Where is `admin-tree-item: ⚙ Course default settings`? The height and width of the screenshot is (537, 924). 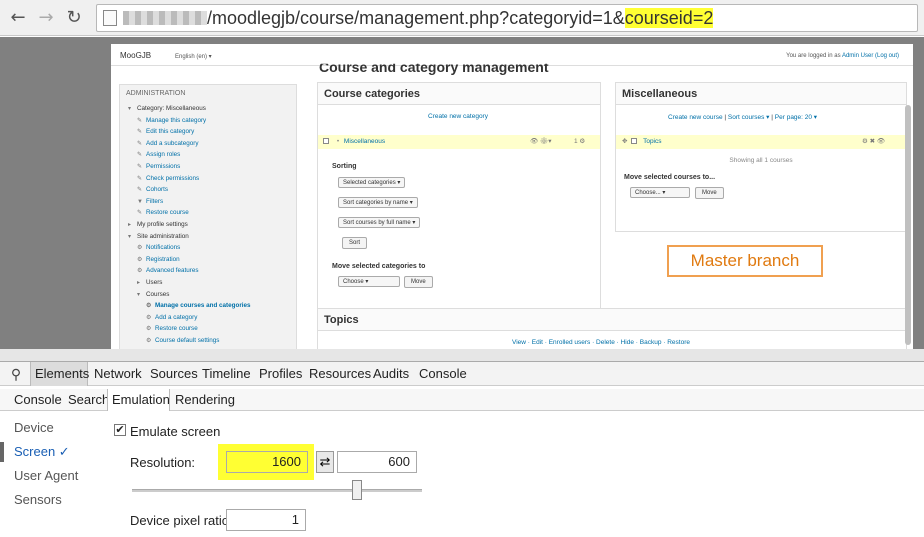 admin-tree-item: ⚙ Course default settings is located at coordinates (212, 341).